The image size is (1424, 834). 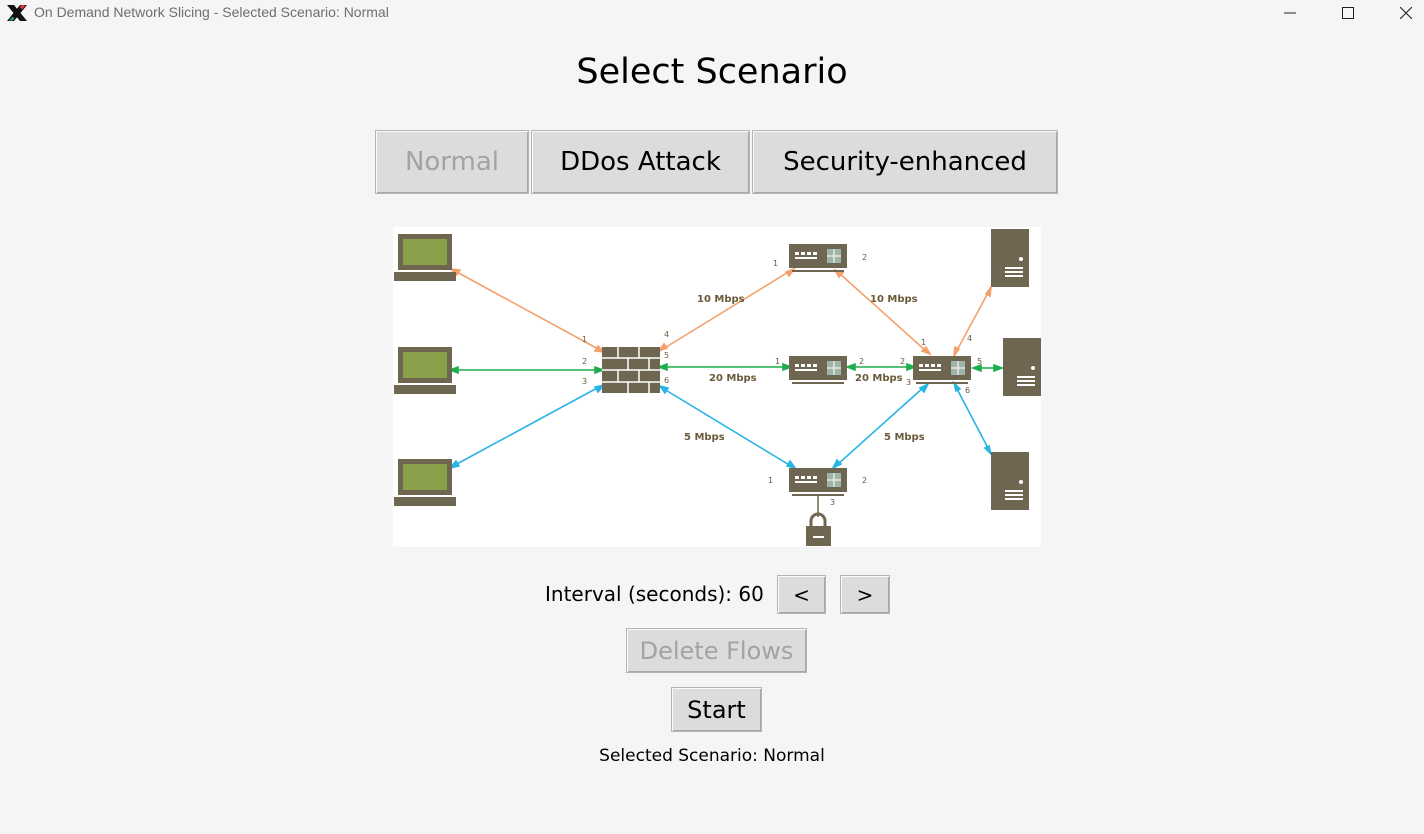 I want to click on link-label-mid-right: 20 Mbps, so click(x=879, y=378).